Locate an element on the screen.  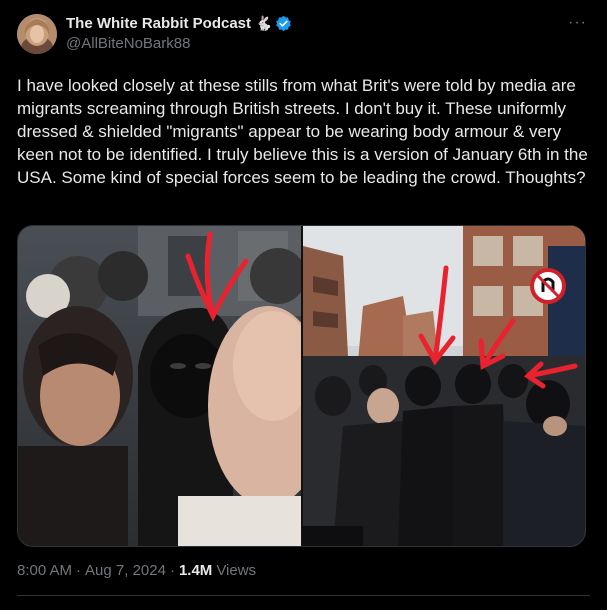
verified-badge-icon is located at coordinates (284, 23).